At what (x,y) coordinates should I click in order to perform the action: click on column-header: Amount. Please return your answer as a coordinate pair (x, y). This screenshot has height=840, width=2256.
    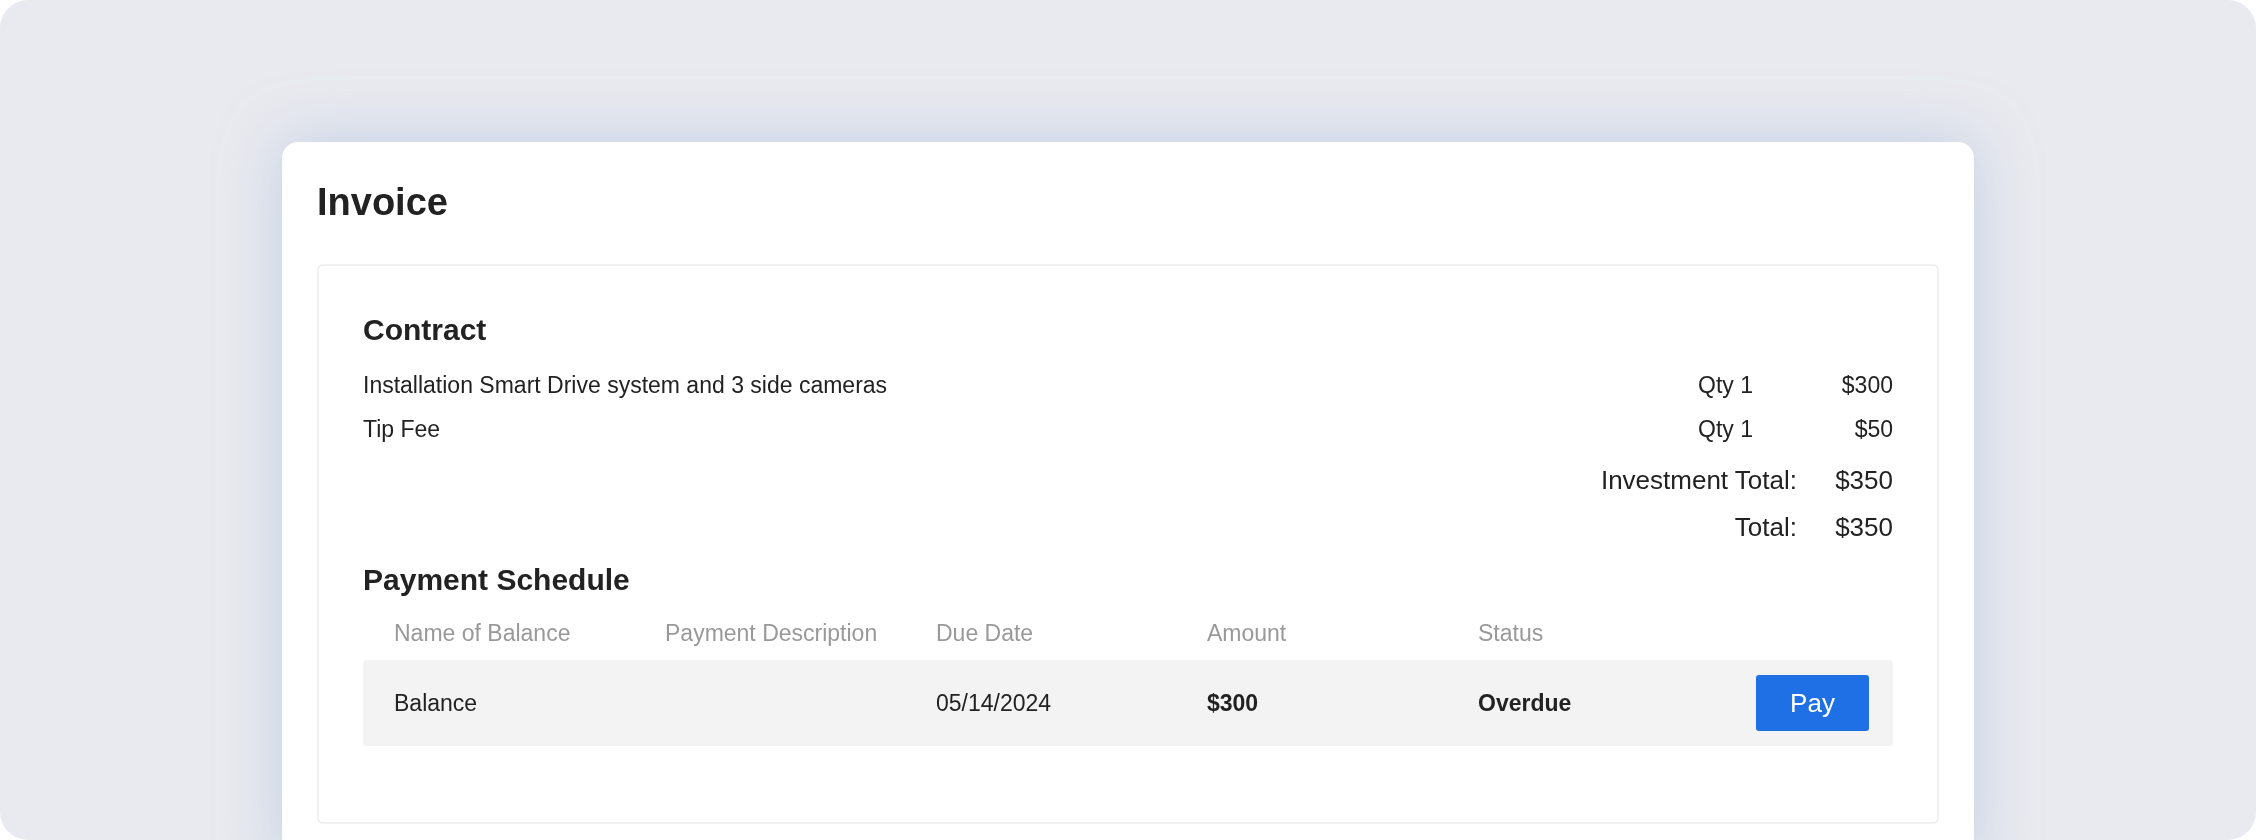
    Looking at the image, I should click on (1247, 633).